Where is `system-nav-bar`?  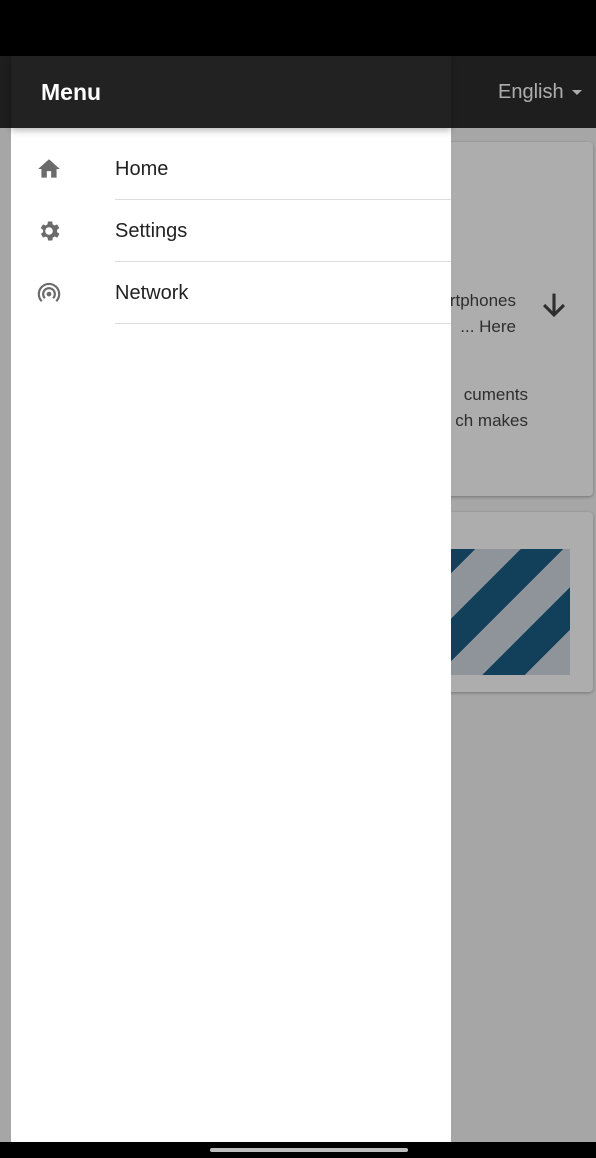
system-nav-bar is located at coordinates (298, 1150).